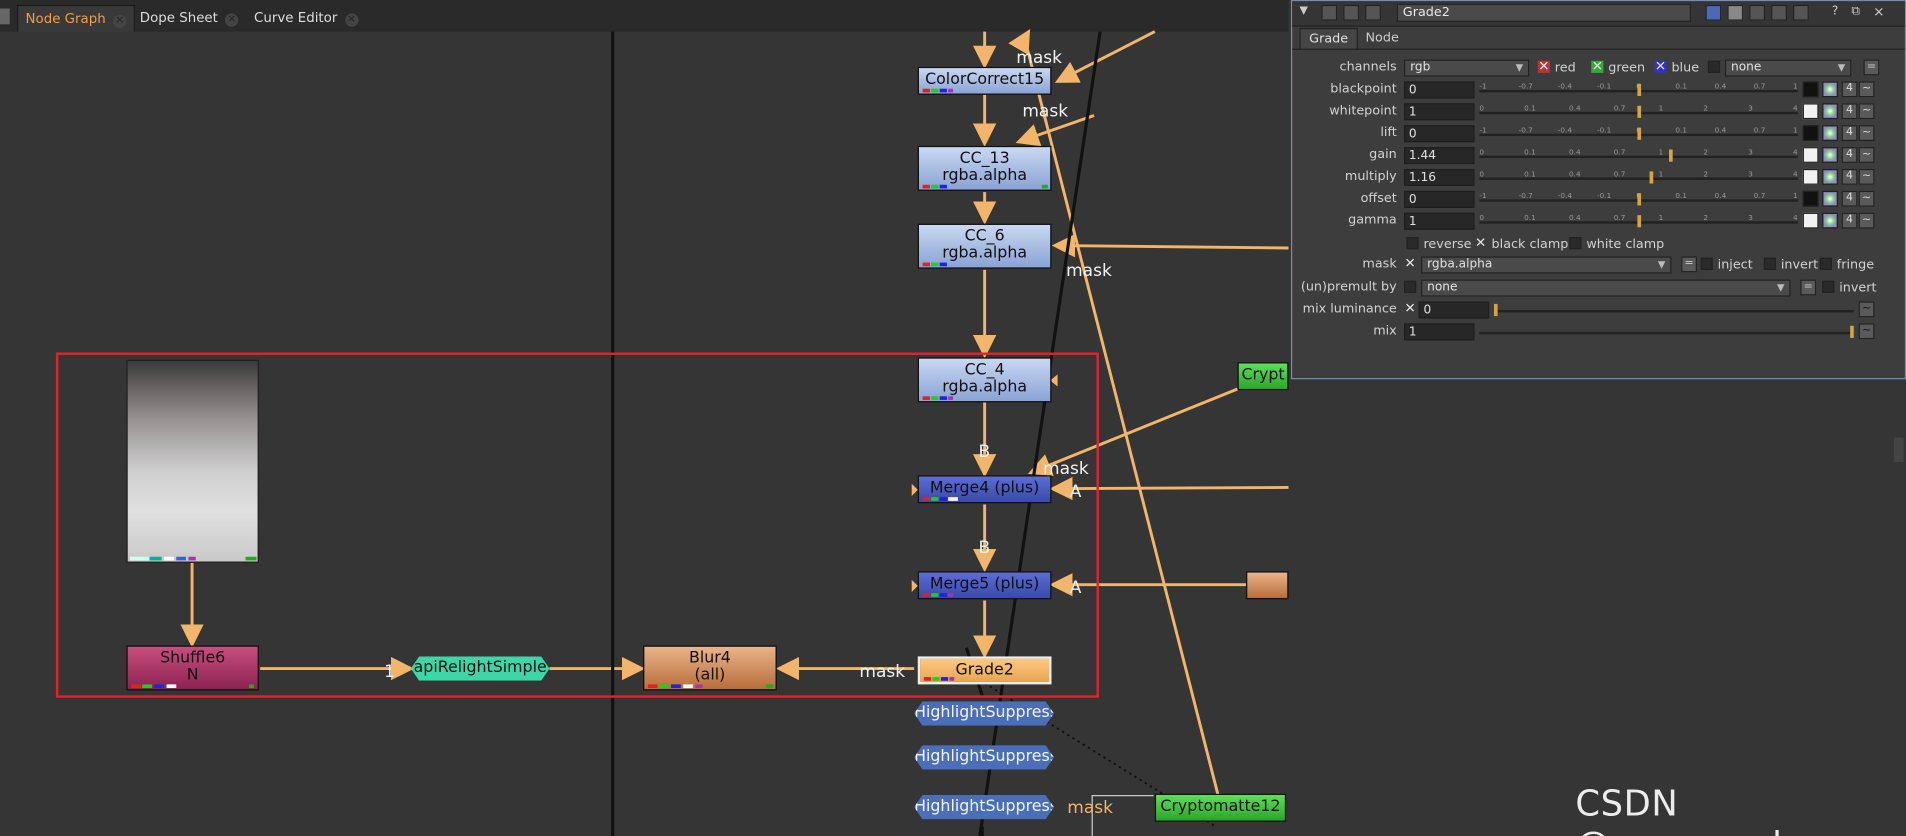  I want to click on link-button: =, so click(1871, 67).